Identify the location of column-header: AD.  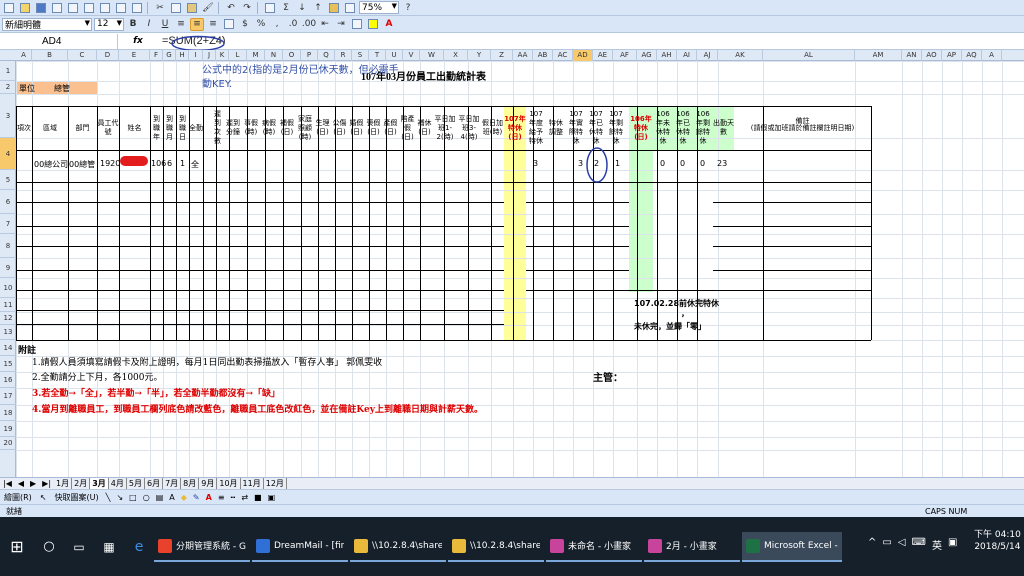
(583, 55).